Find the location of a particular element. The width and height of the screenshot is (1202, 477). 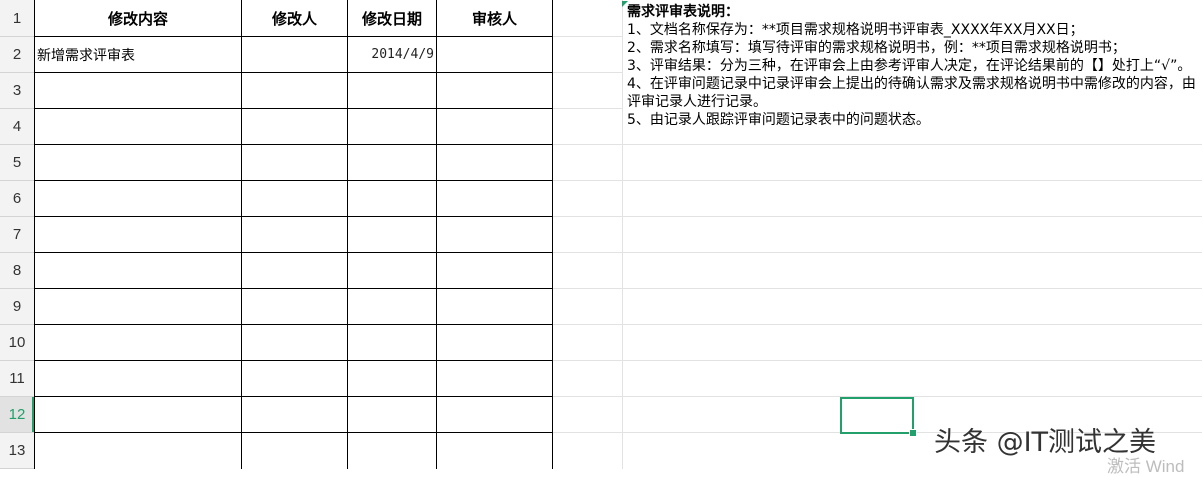

row-header-9: 9 is located at coordinates (17, 307).